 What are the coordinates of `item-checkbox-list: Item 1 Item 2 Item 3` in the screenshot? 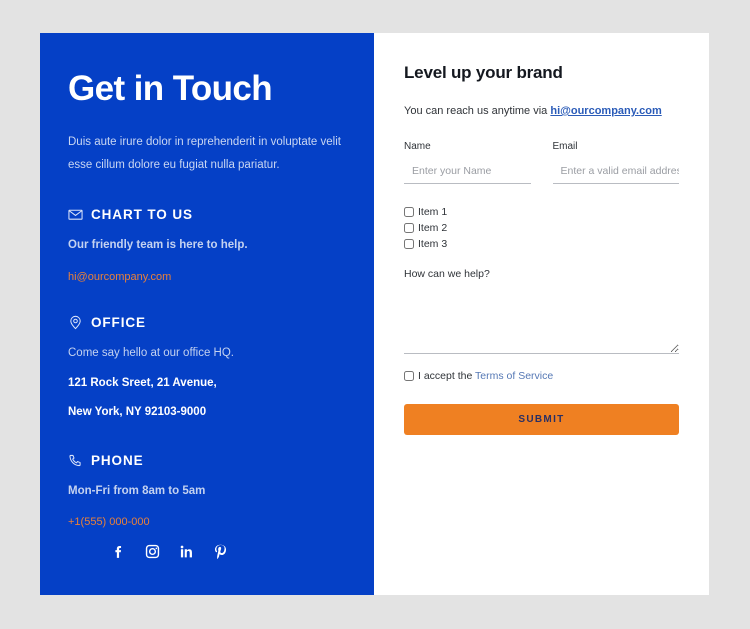 It's located at (541, 228).